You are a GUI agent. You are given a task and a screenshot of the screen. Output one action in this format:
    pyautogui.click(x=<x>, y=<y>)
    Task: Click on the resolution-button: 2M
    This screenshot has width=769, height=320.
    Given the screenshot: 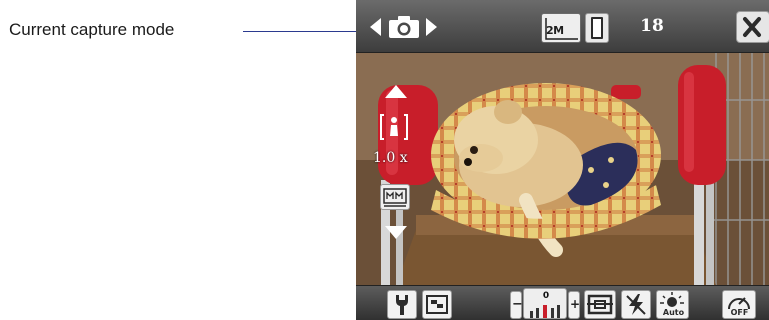 What is the action you would take?
    pyautogui.click(x=561, y=28)
    